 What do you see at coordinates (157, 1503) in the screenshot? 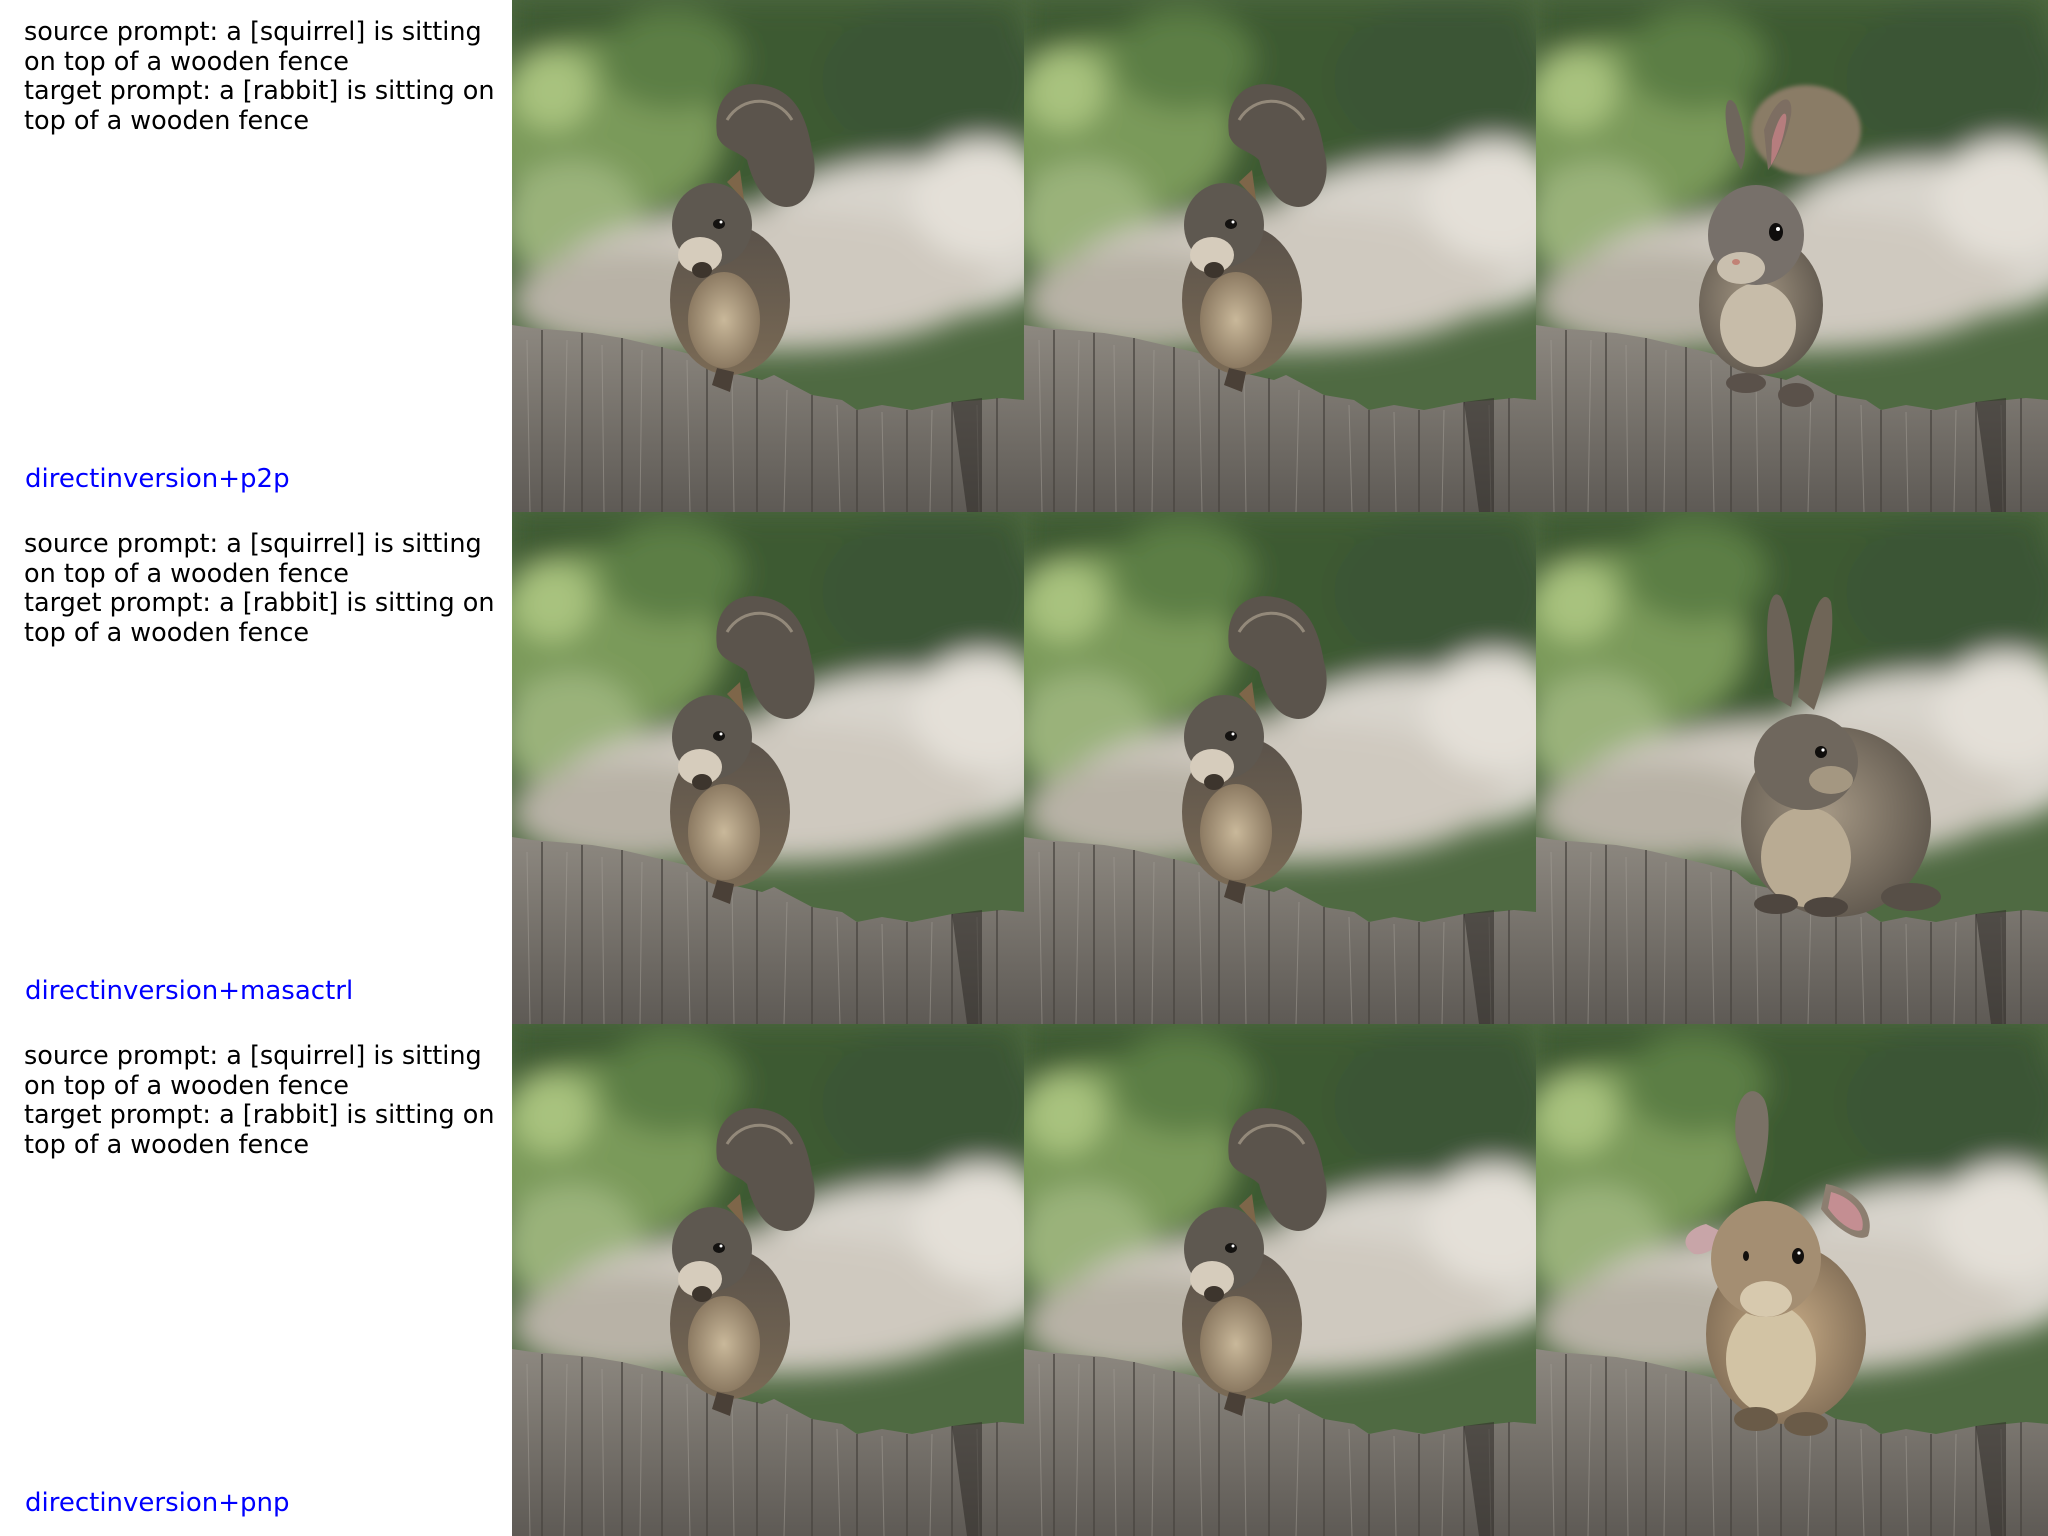
I see `method-label: directinversion+pnp` at bounding box center [157, 1503].